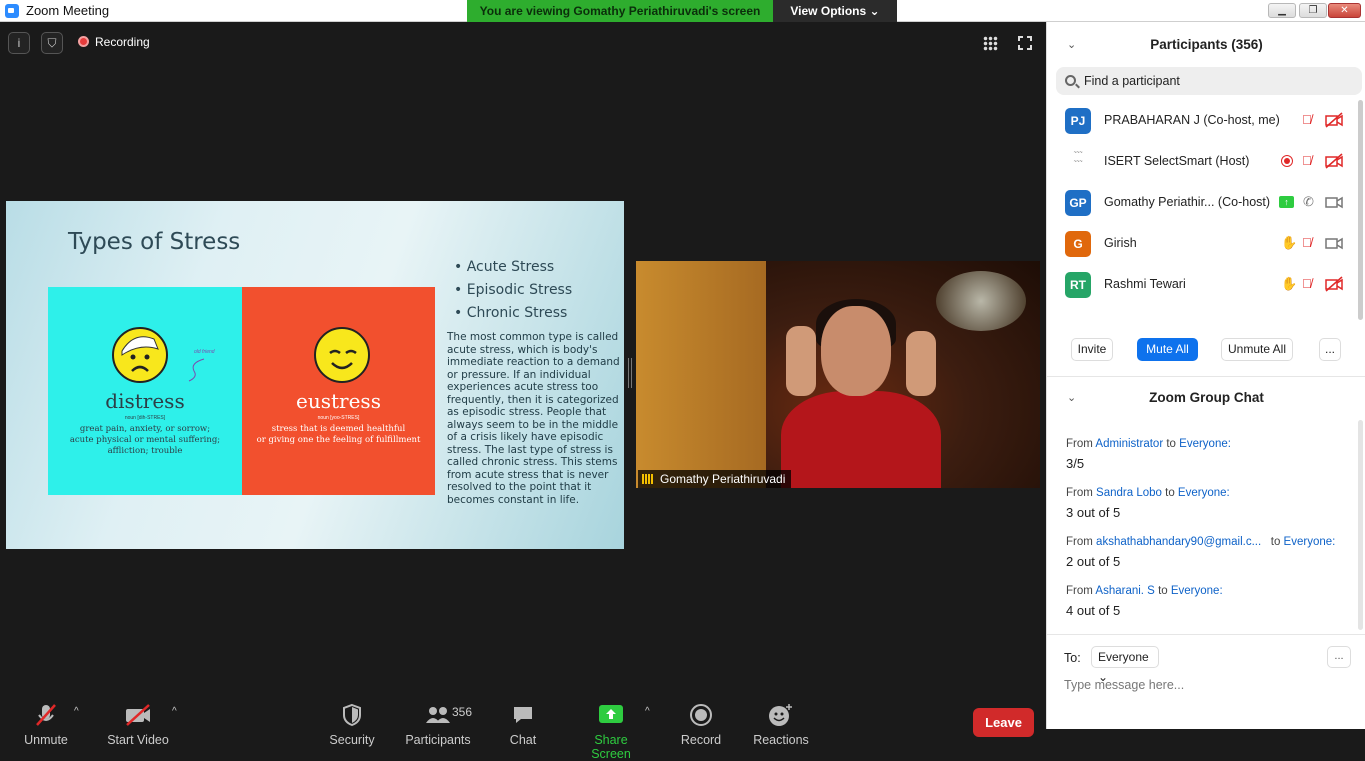  Describe the element at coordinates (138, 725) in the screenshot. I see `start-video-button: Start Video` at that location.